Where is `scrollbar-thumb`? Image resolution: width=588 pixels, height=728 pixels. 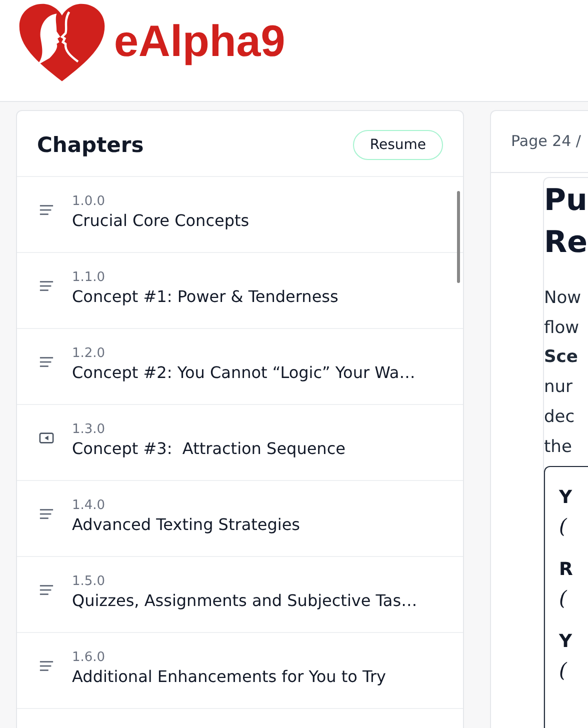
scrollbar-thumb is located at coordinates (458, 237).